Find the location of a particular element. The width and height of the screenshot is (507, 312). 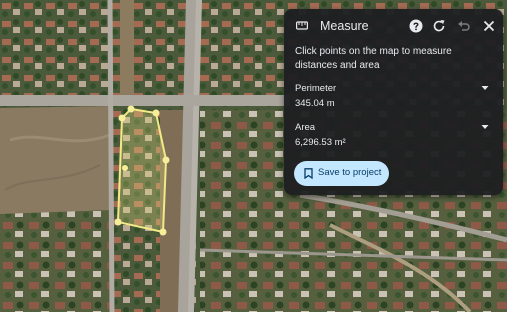

panel-title: Measure is located at coordinates (344, 26).